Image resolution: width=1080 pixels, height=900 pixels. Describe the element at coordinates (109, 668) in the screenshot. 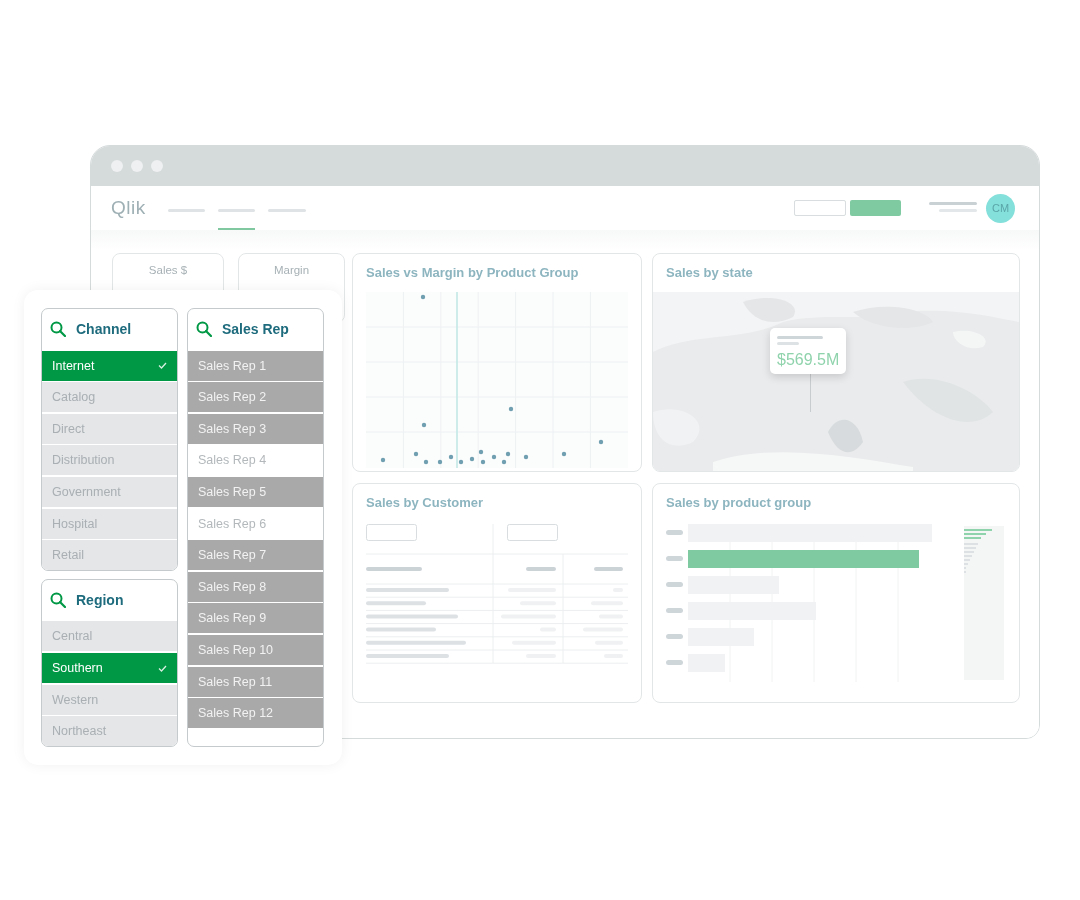

I see `list-item: Southern` at that location.